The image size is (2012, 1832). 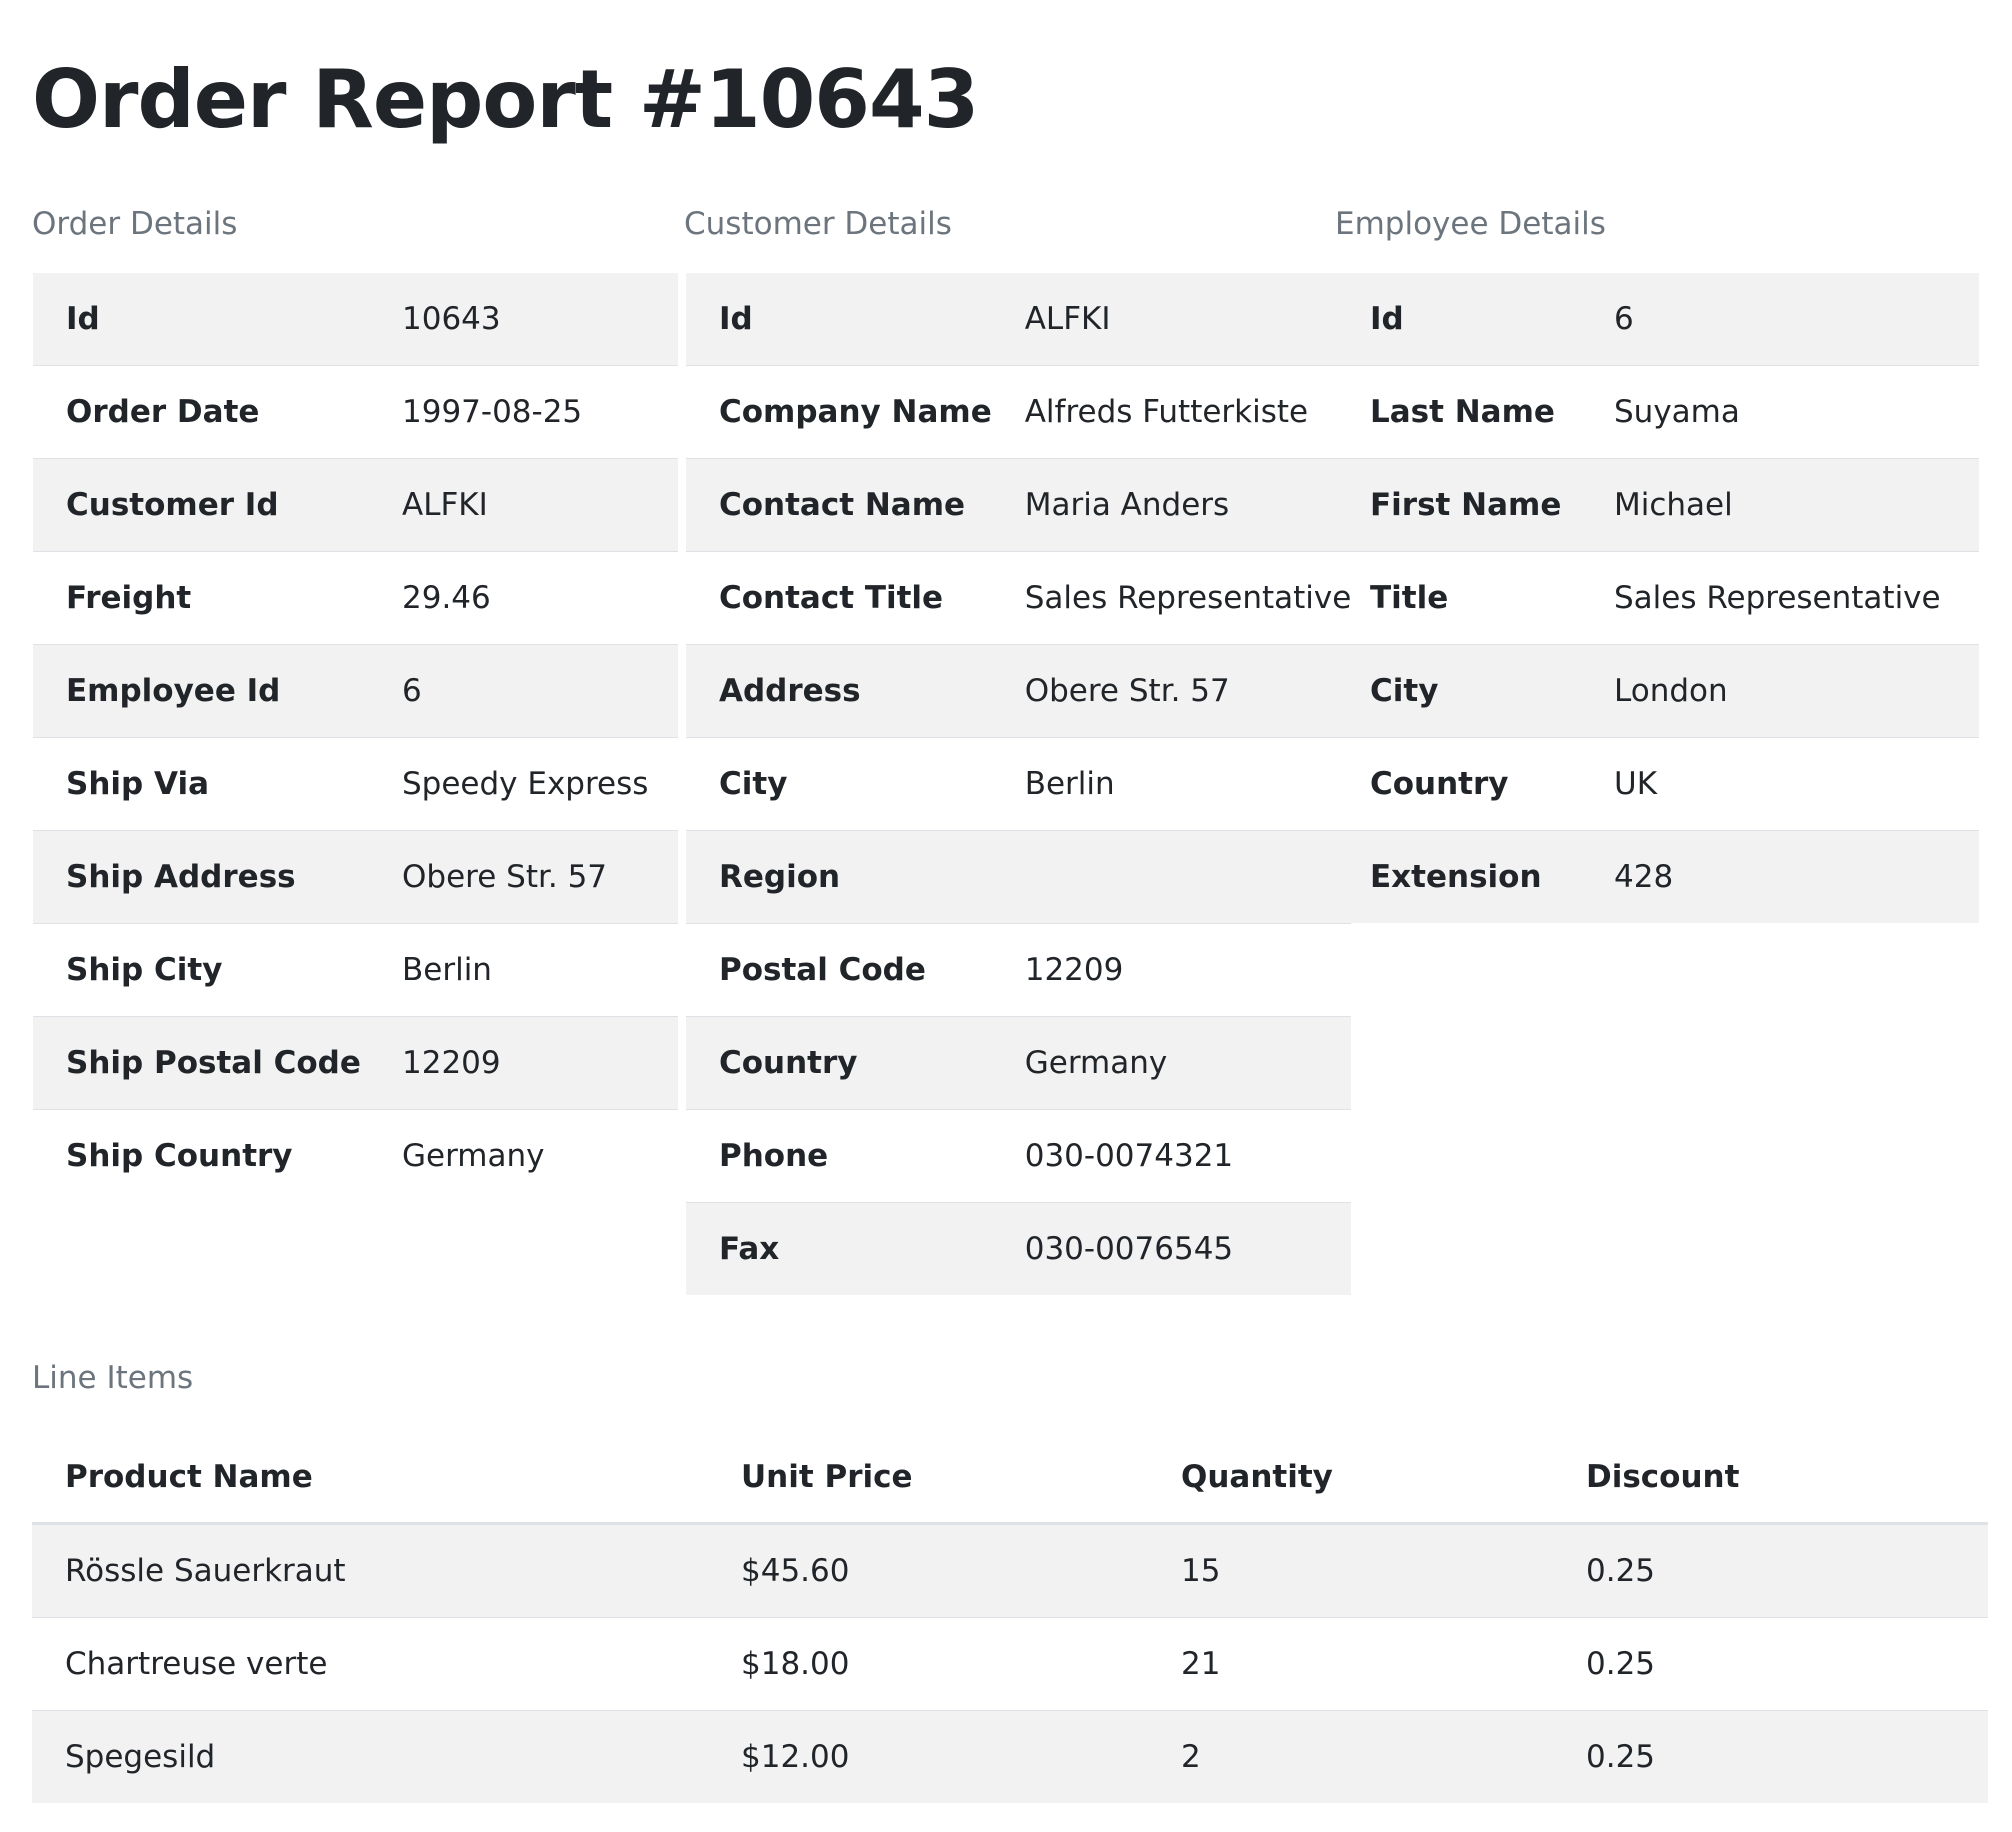 What do you see at coordinates (370, 1478) in the screenshot?
I see `column-header: Product Name` at bounding box center [370, 1478].